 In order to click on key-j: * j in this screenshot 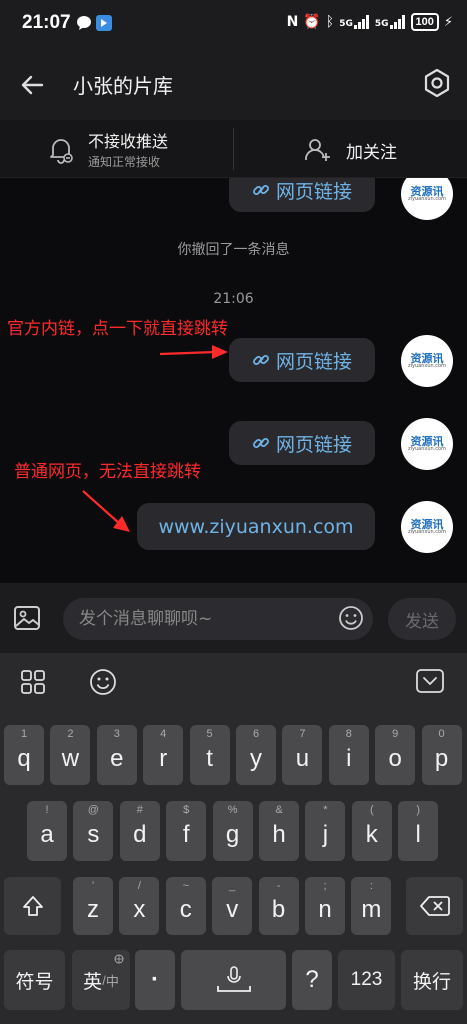, I will do `click(325, 831)`.